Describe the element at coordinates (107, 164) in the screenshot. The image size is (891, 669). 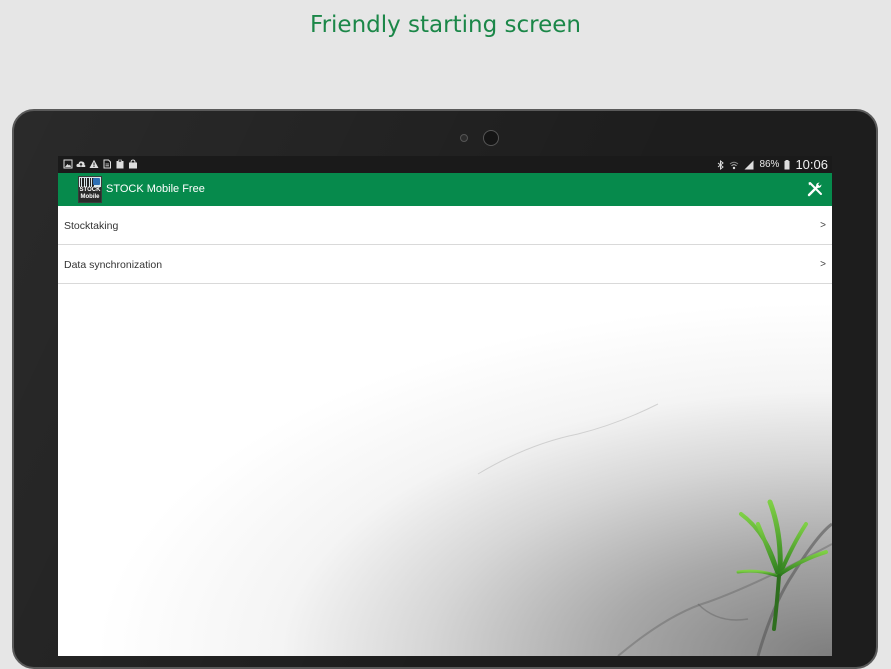
I see `document-icon` at that location.